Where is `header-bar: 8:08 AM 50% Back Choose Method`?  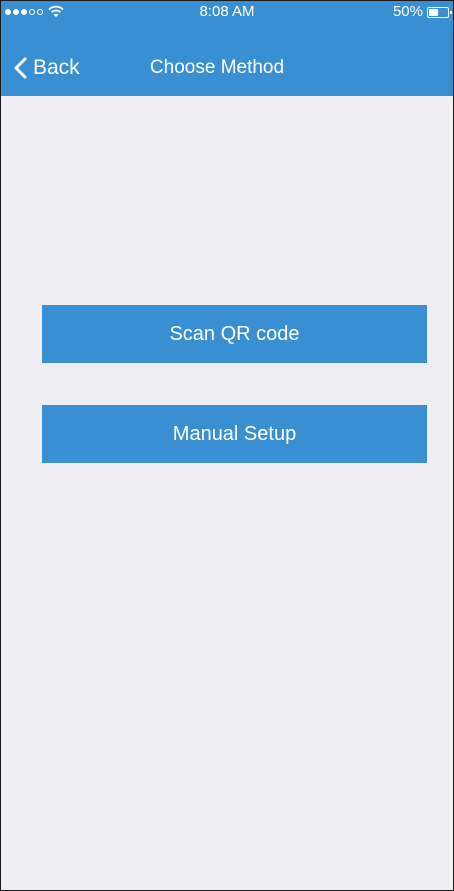 header-bar: 8:08 AM 50% Back Choose Method is located at coordinates (227, 48).